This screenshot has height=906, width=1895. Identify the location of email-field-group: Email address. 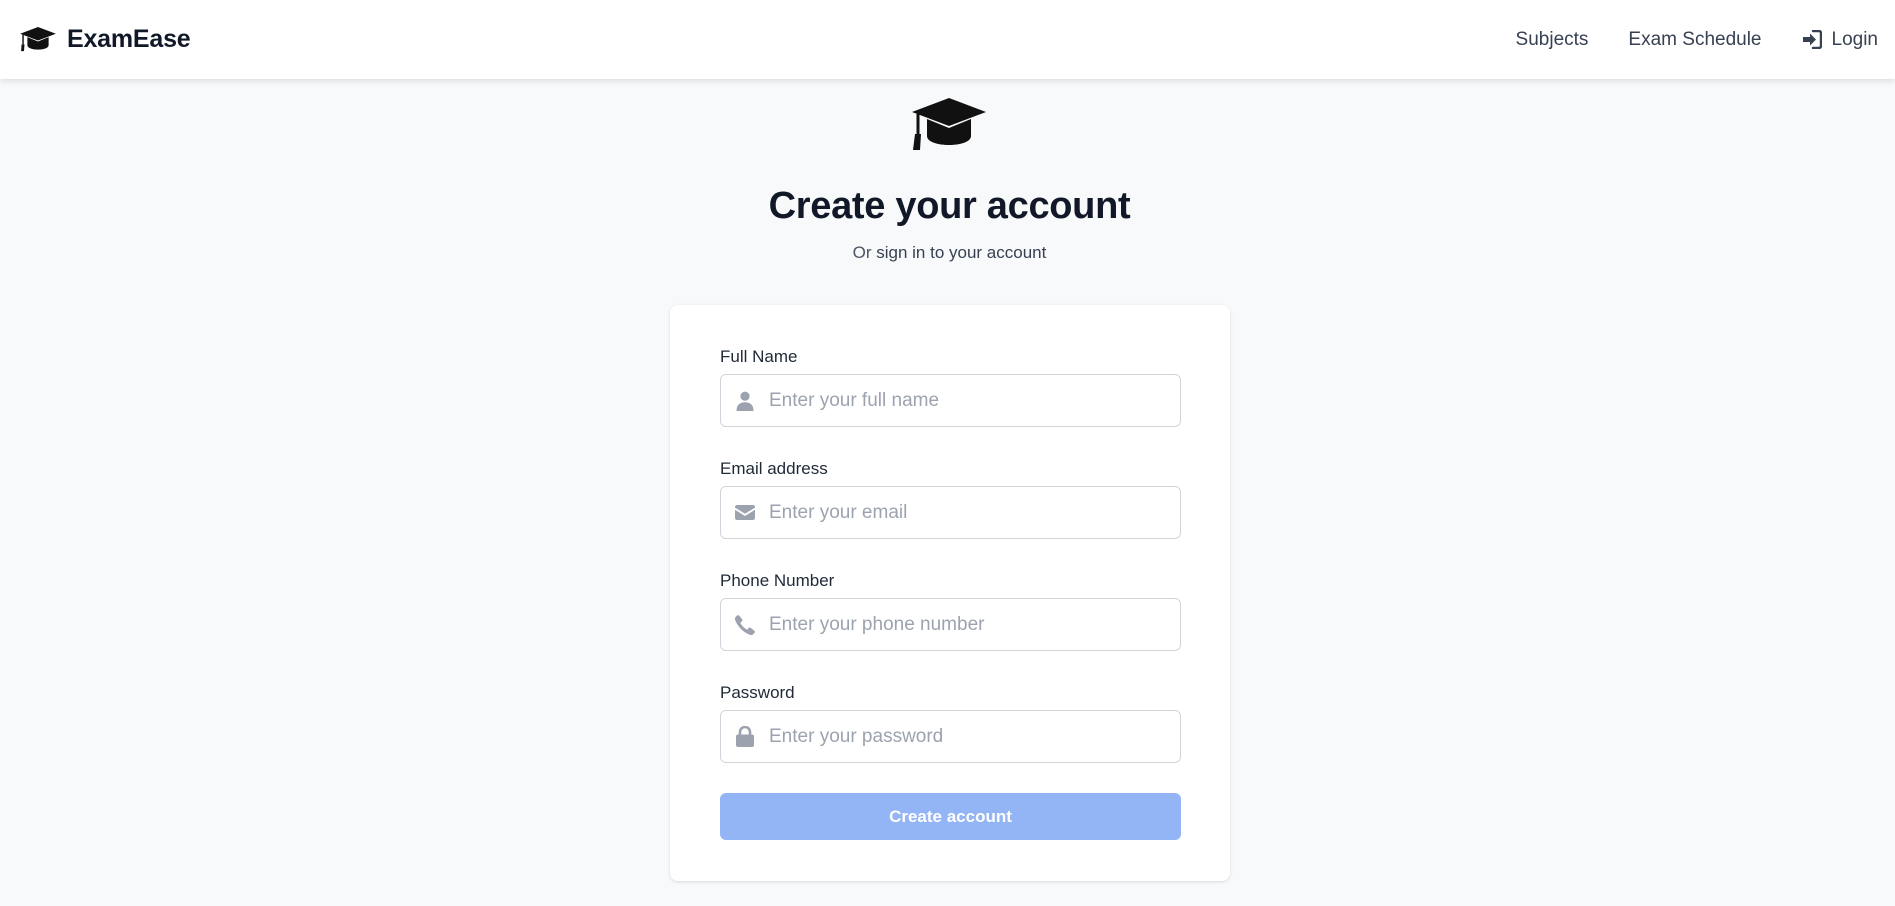
(950, 498).